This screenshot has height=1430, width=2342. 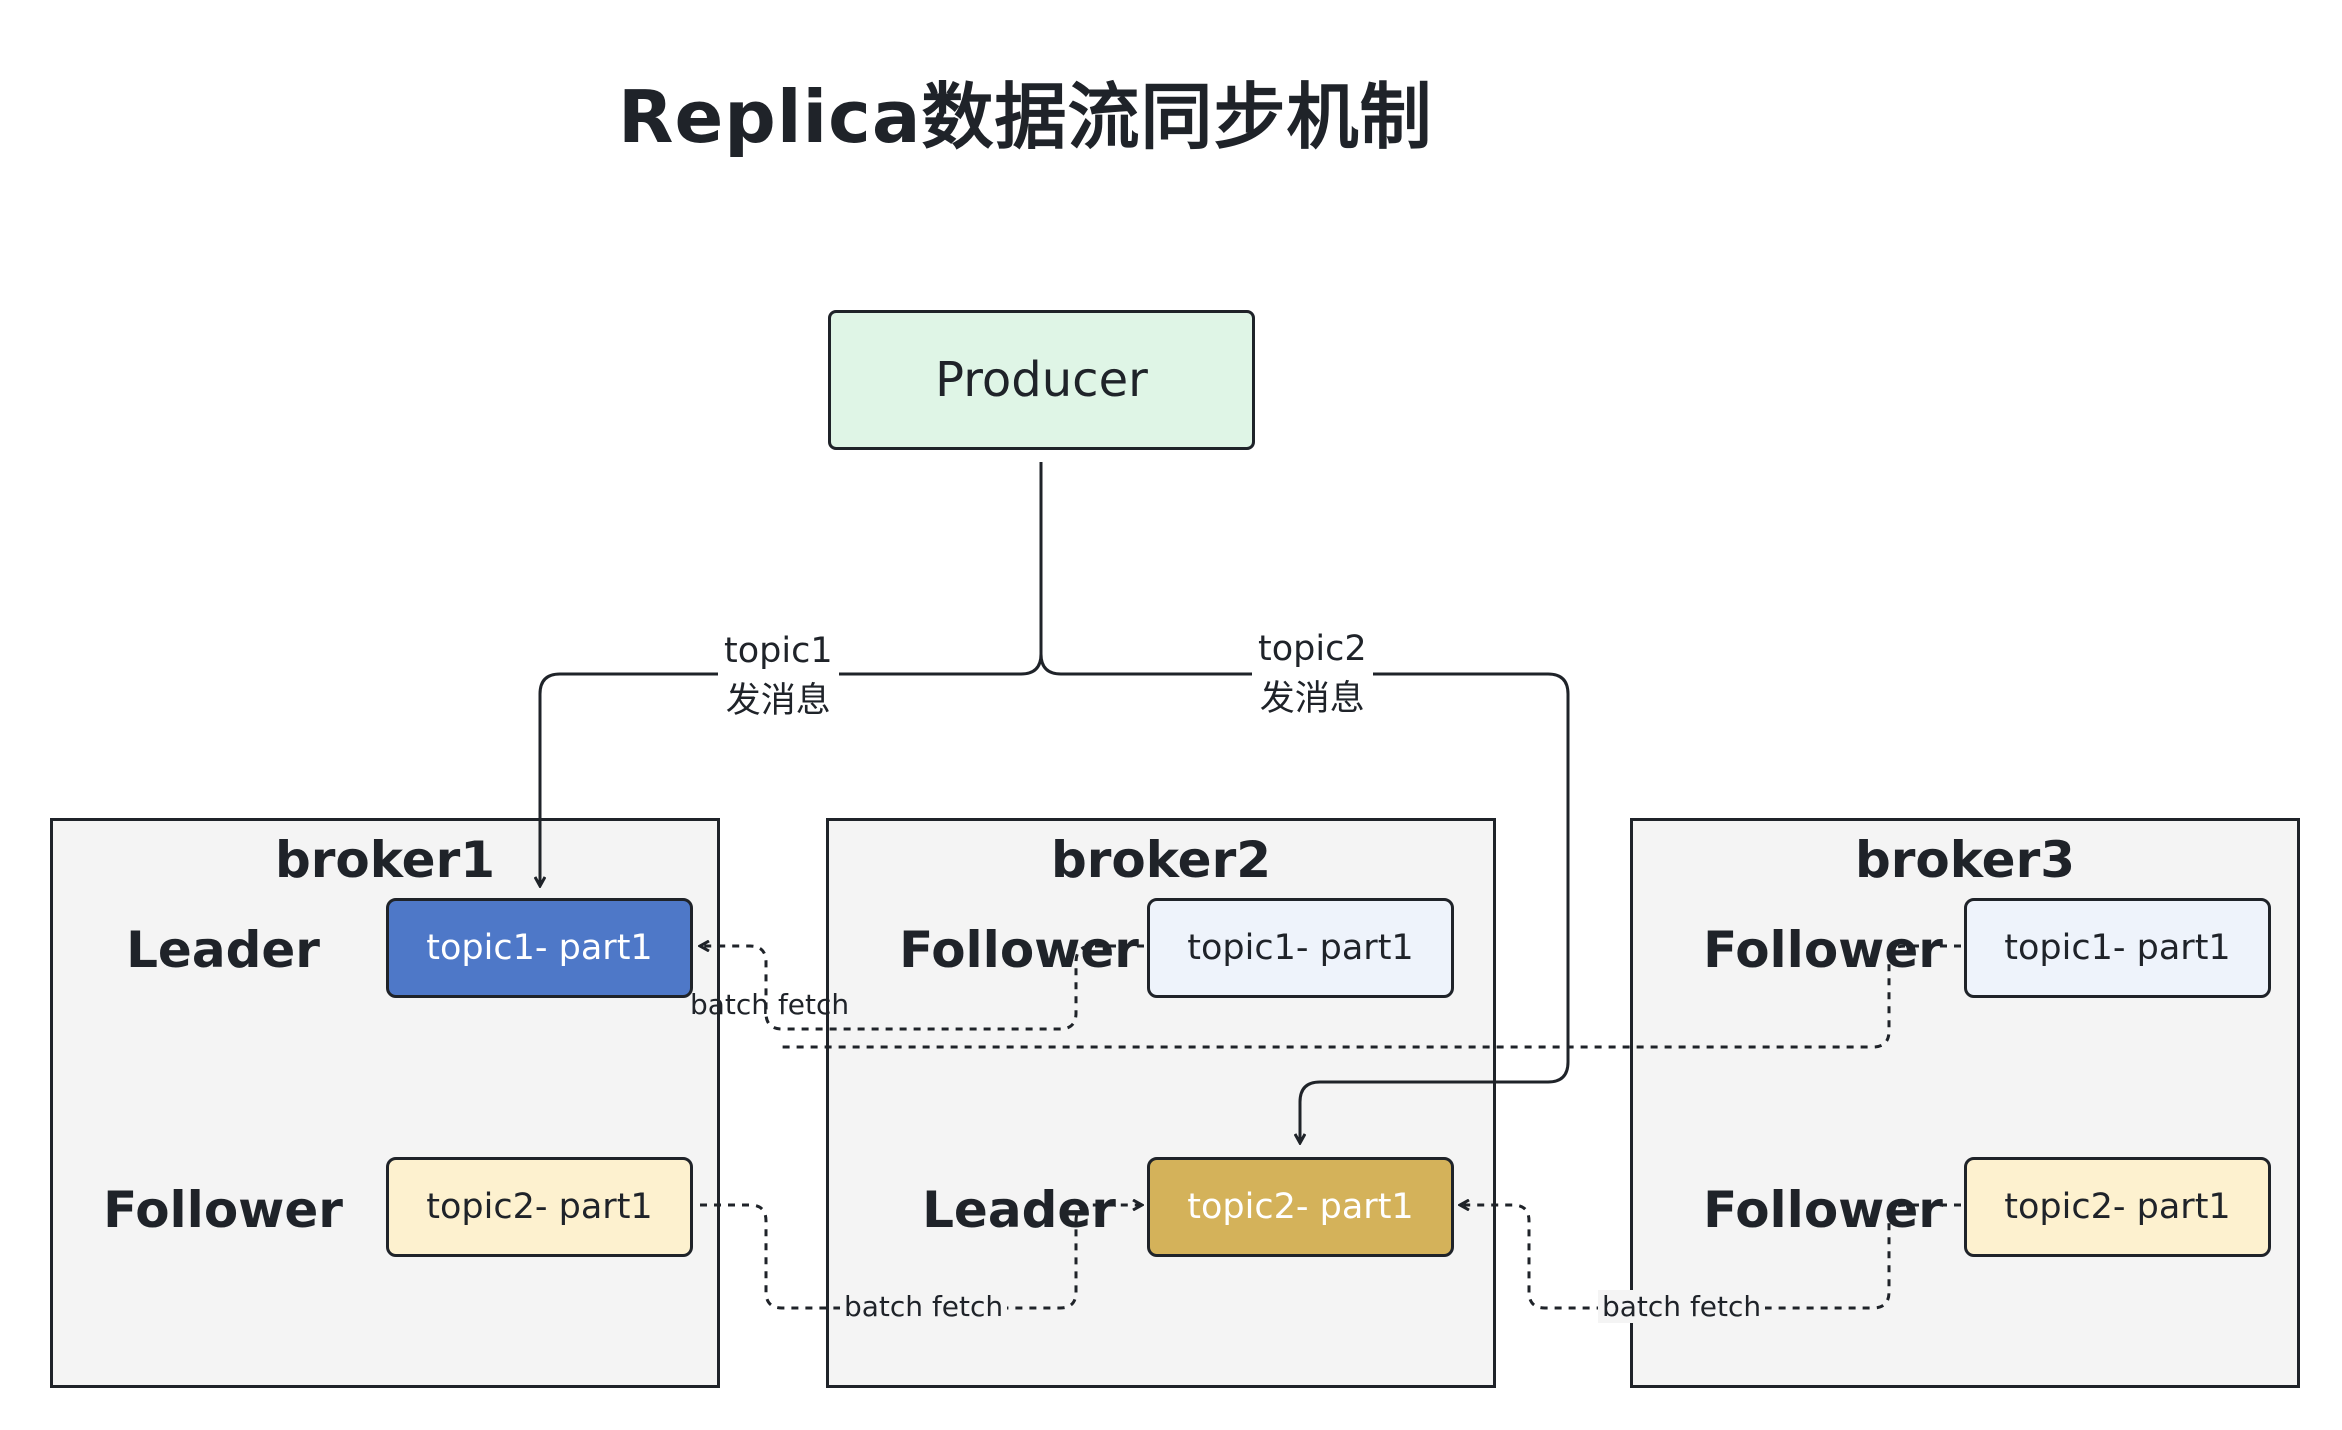 I want to click on batch-fetch-label-topic2-broker3: batch fetch, so click(x=1682, y=1306).